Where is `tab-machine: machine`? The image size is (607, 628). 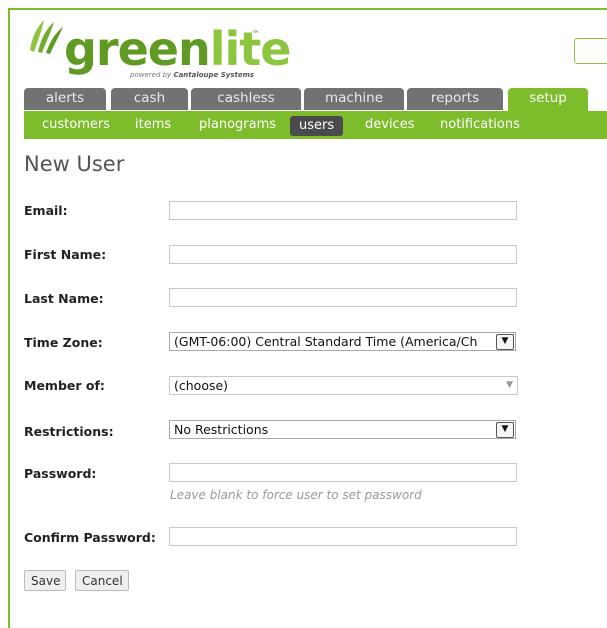 tab-machine: machine is located at coordinates (354, 99).